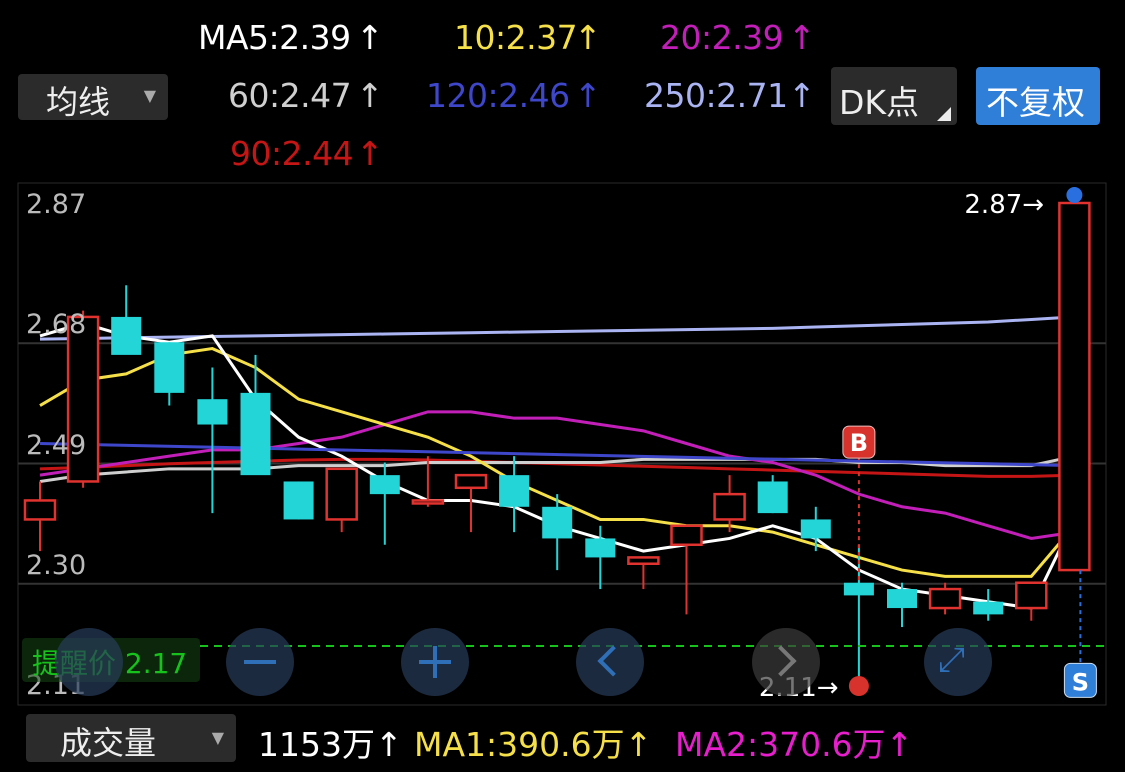 This screenshot has height=772, width=1125. Describe the element at coordinates (952, 660) in the screenshot. I see `expand-icon: ⤢` at that location.